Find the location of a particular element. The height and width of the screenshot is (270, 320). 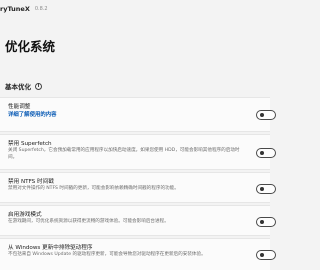

setting-title: 禁用 Superfetch is located at coordinates (30, 144).